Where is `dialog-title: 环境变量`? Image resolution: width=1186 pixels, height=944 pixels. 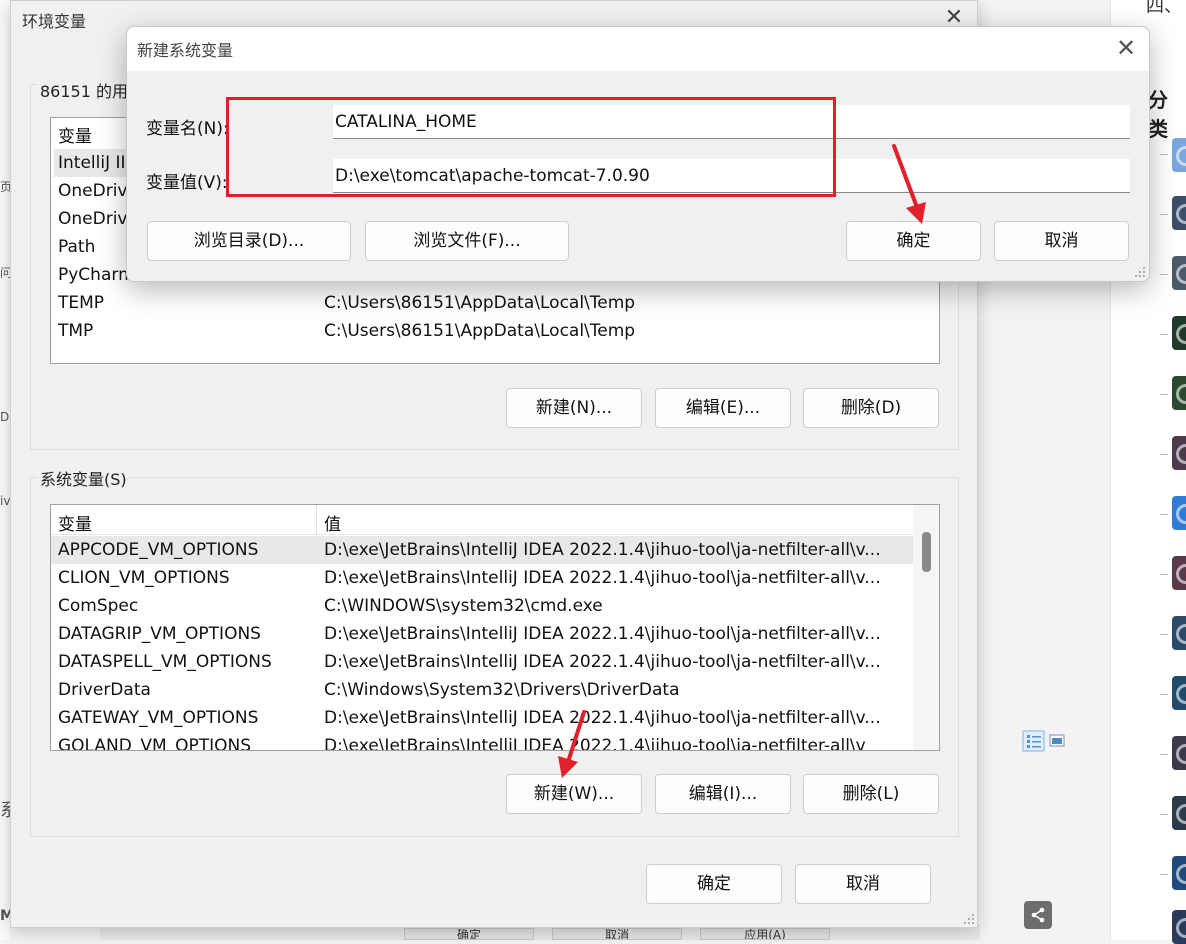 dialog-title: 环境变量 is located at coordinates (54, 21).